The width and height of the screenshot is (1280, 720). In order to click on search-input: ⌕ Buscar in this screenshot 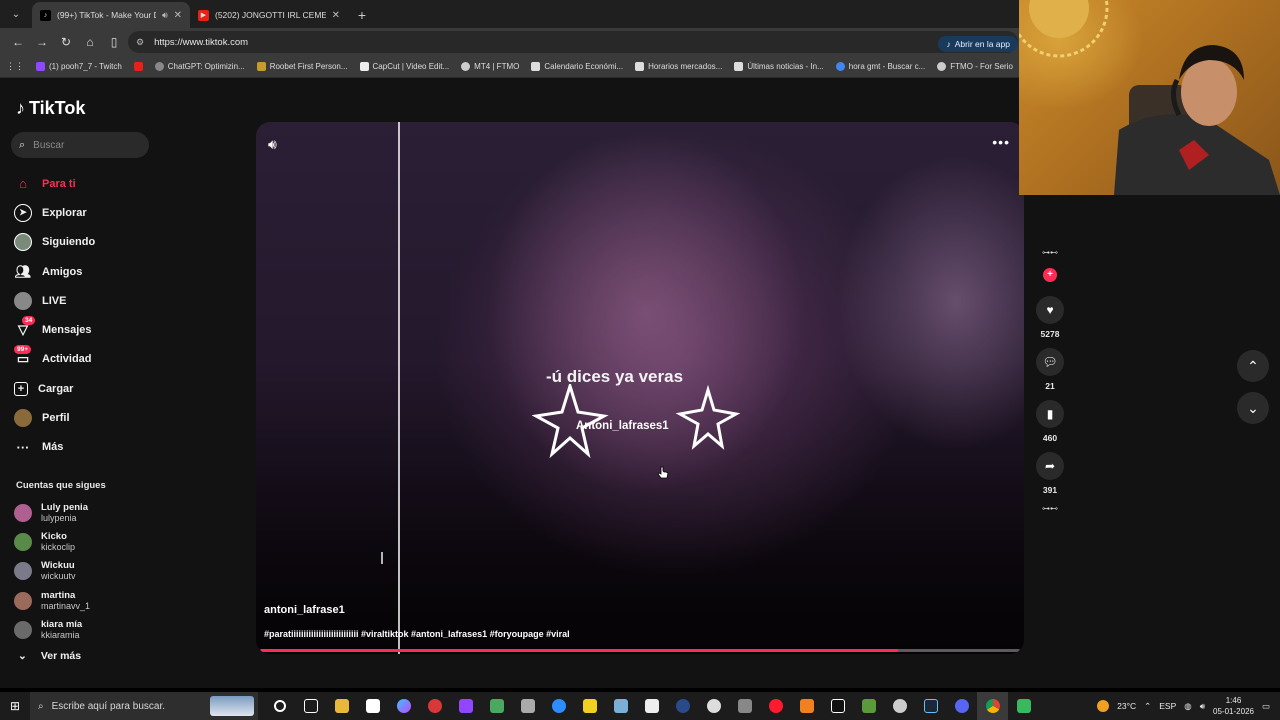, I will do `click(80, 145)`.